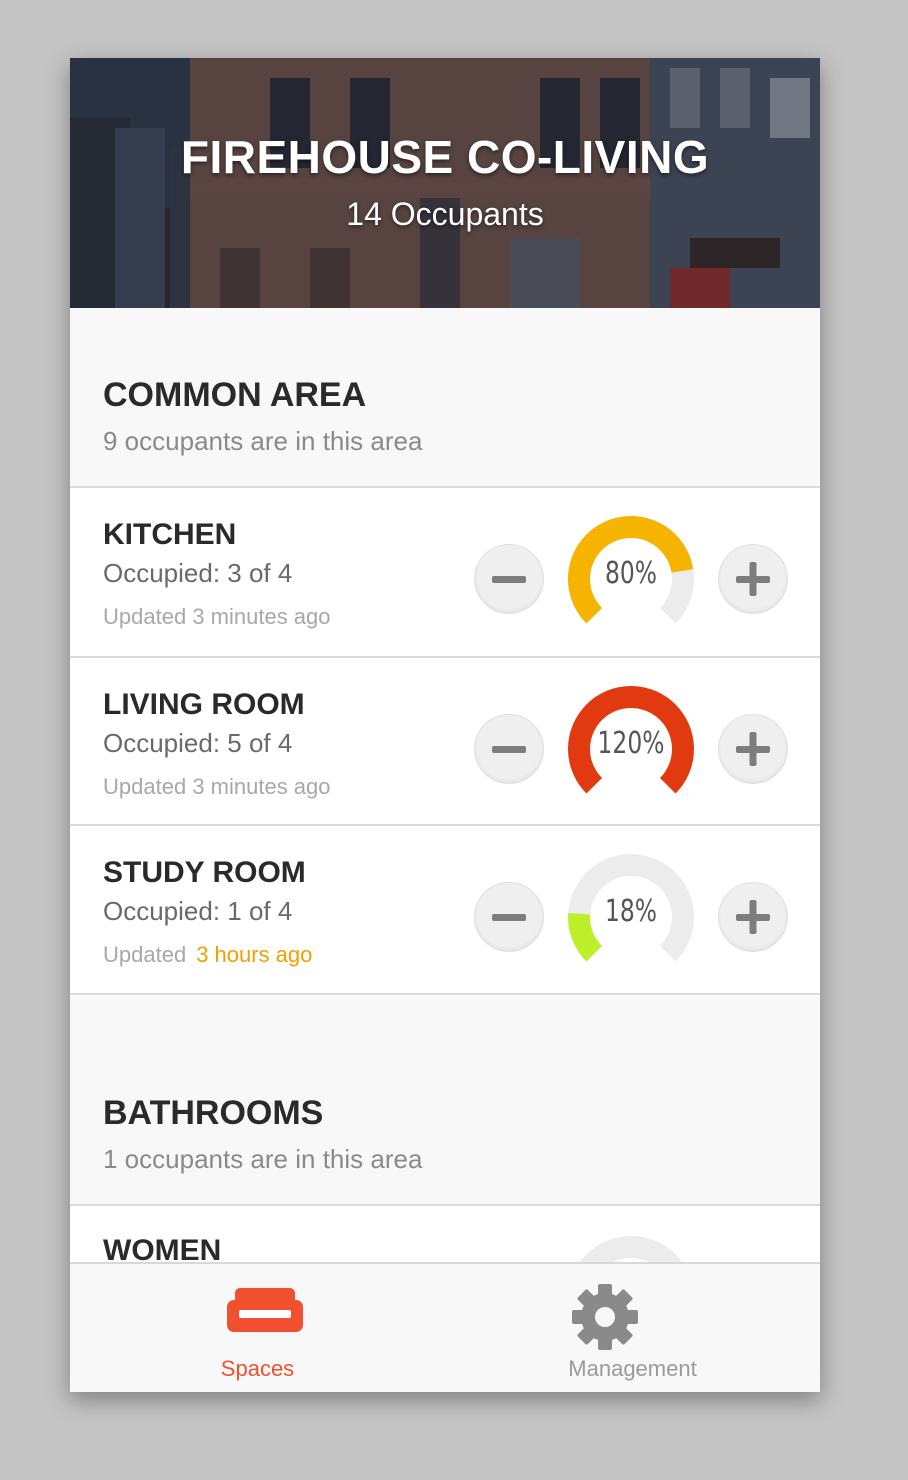  Describe the element at coordinates (445, 157) in the screenshot. I see `building-title: FIREHOUSE CO-LIVING` at that location.